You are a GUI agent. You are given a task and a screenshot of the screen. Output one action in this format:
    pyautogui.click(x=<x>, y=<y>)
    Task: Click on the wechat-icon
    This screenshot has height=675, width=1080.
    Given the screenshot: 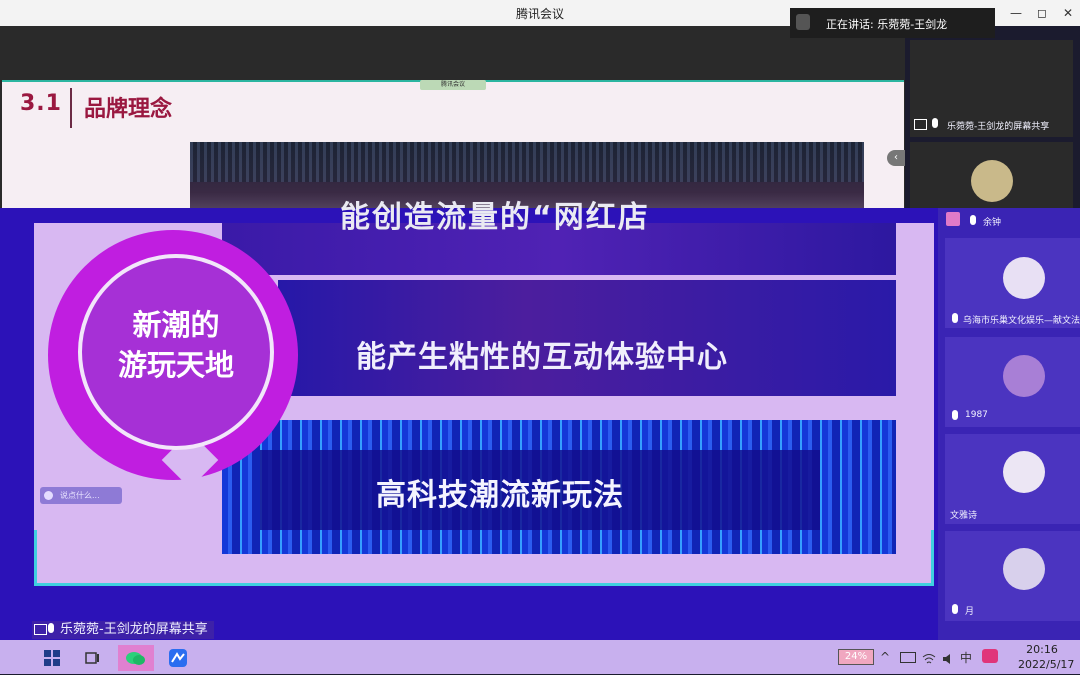 What is the action you would take?
    pyautogui.click(x=136, y=658)
    